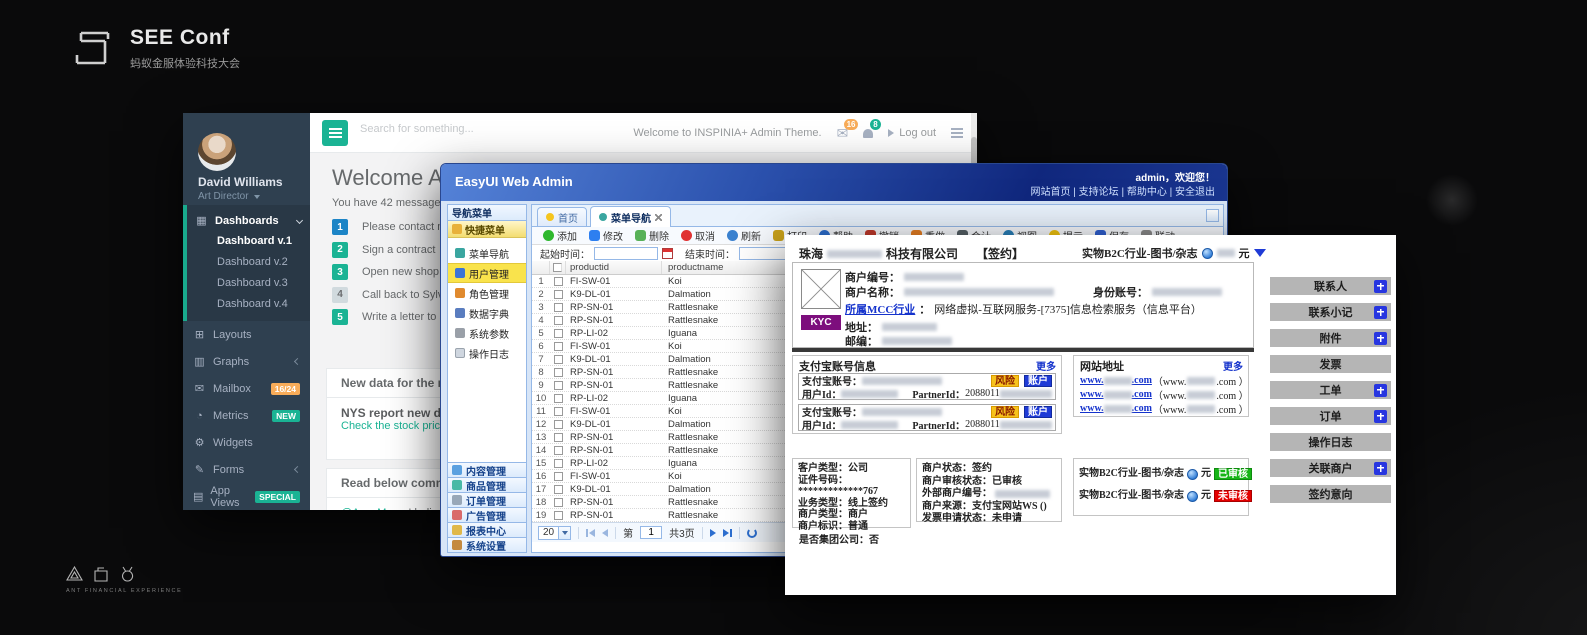 This screenshot has height=635, width=1587. I want to click on edit-button: 修改, so click(606, 235).